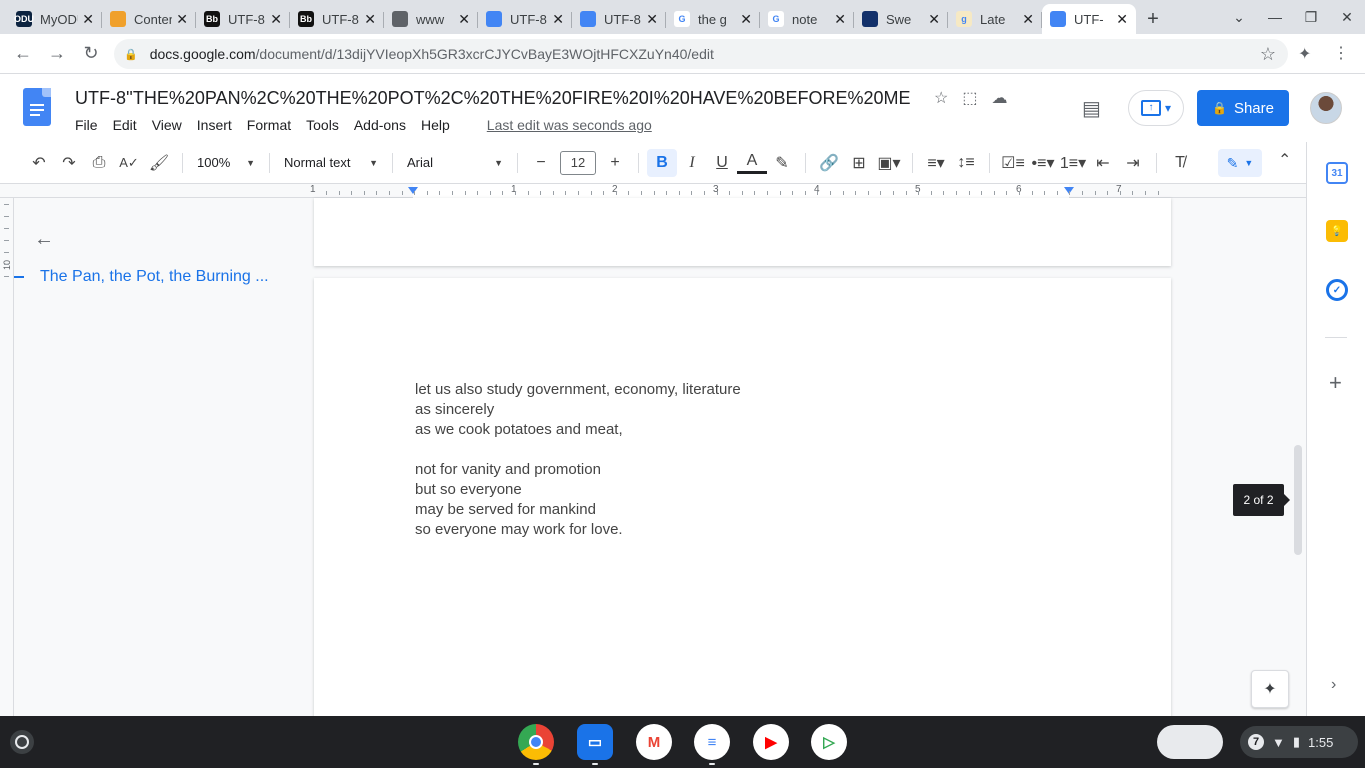 The width and height of the screenshot is (1365, 768). Describe the element at coordinates (999, 98) in the screenshot. I see `cloud-status-icon: ☁` at that location.